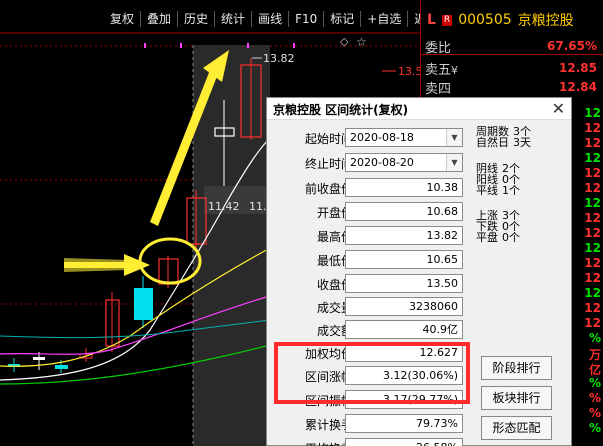  Describe the element at coordinates (382, 162) in the screenshot. I see `end-date-value: 2020-08-20` at that location.